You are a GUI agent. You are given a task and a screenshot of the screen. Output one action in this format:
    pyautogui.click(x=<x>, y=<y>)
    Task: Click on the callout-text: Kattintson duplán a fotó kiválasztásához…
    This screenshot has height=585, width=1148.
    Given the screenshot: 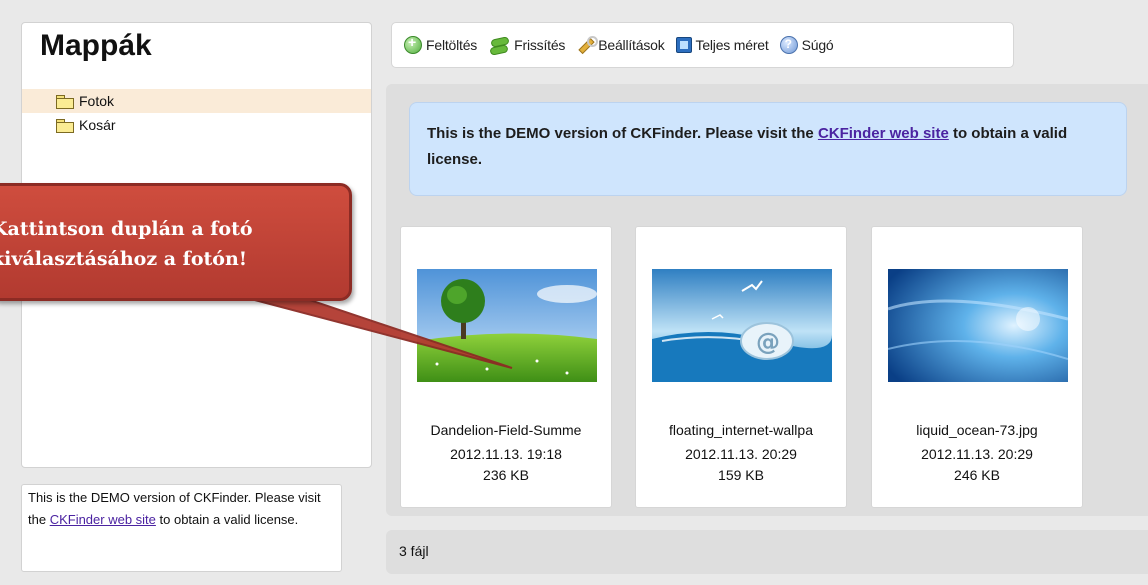 What is the action you would take?
    pyautogui.click(x=126, y=244)
    